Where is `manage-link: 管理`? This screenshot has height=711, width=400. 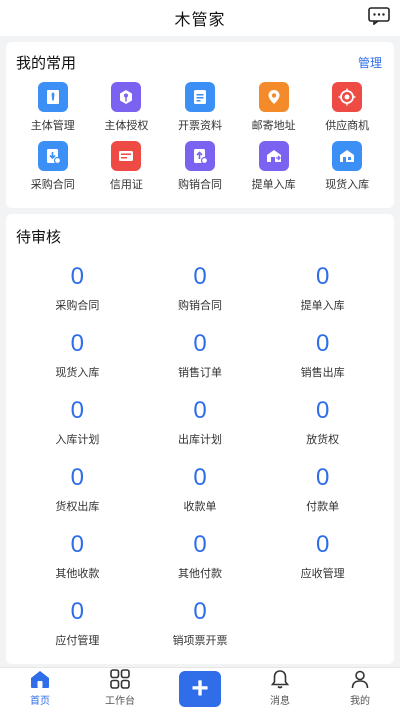
manage-link: 管理 is located at coordinates (370, 62).